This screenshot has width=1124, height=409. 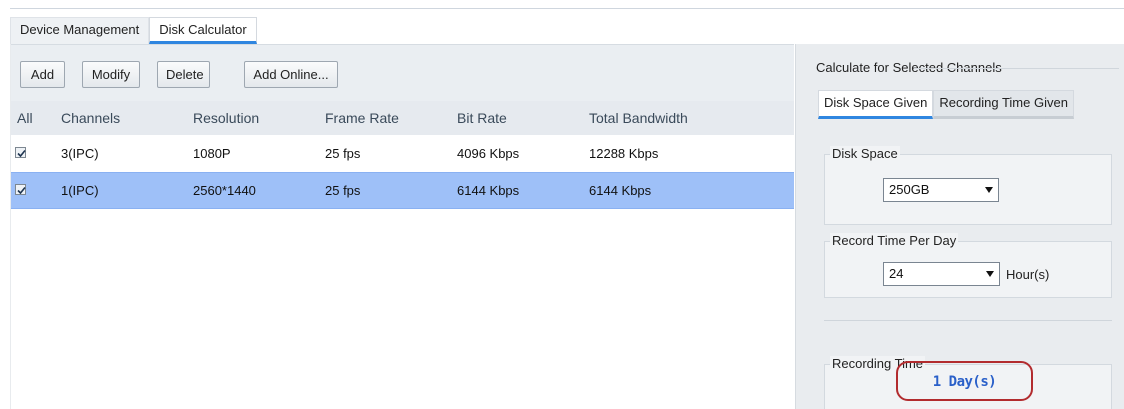 I want to click on record-time-group: Record Time Per Day 24 Hour(s), so click(x=968, y=265).